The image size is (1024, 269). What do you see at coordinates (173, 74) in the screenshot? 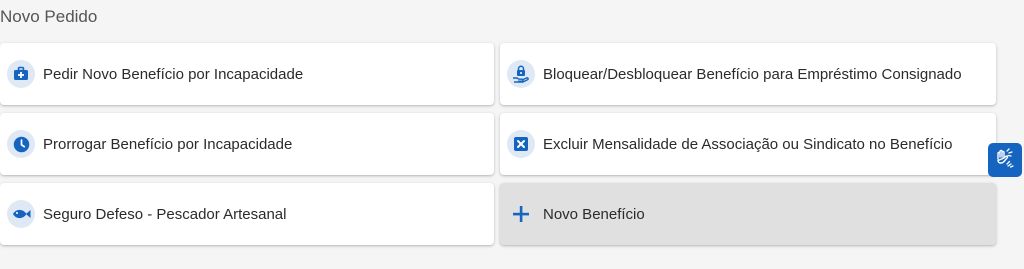
I see `option-label: Pedir Novo Benefício por Incapacidade` at bounding box center [173, 74].